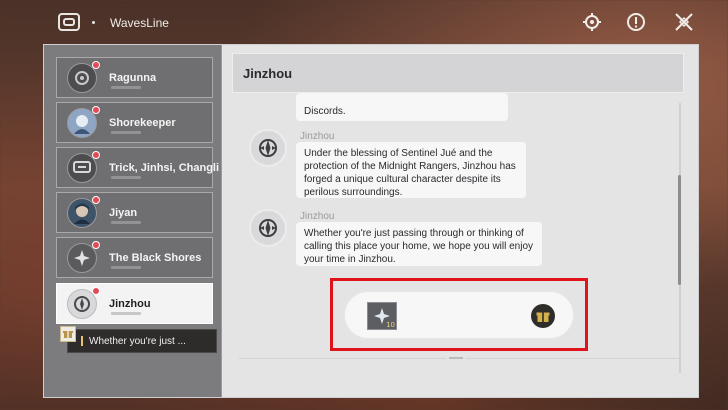 Image resolution: width=728 pixels, height=410 pixels. I want to click on contact-name: Jiyan, so click(123, 212).